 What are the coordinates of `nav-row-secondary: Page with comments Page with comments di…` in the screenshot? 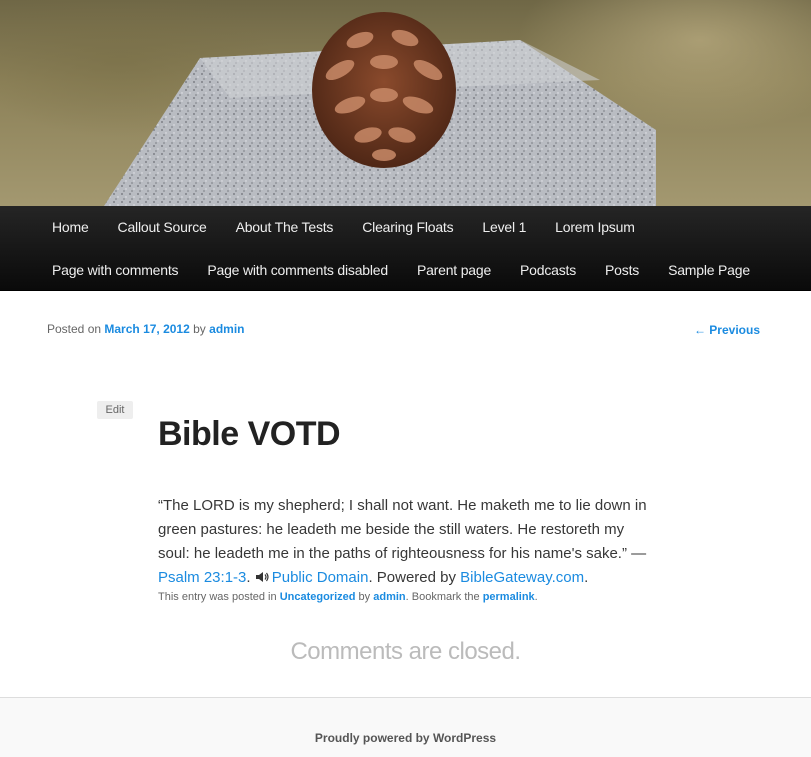 It's located at (400, 270).